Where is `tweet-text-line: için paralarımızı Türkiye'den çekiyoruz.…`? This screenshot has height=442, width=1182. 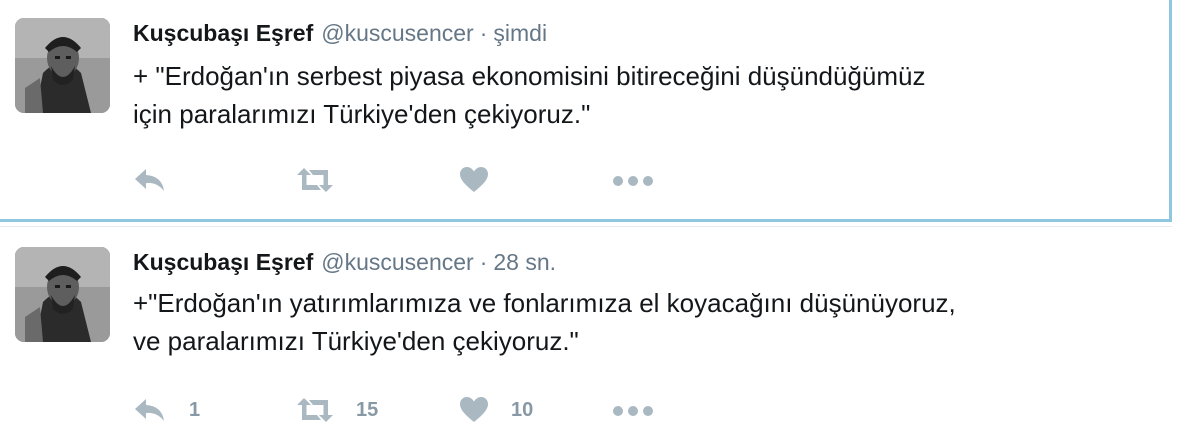
tweet-text-line: için paralarımızı Türkiye'den çekiyoruz.… is located at coordinates (362, 114).